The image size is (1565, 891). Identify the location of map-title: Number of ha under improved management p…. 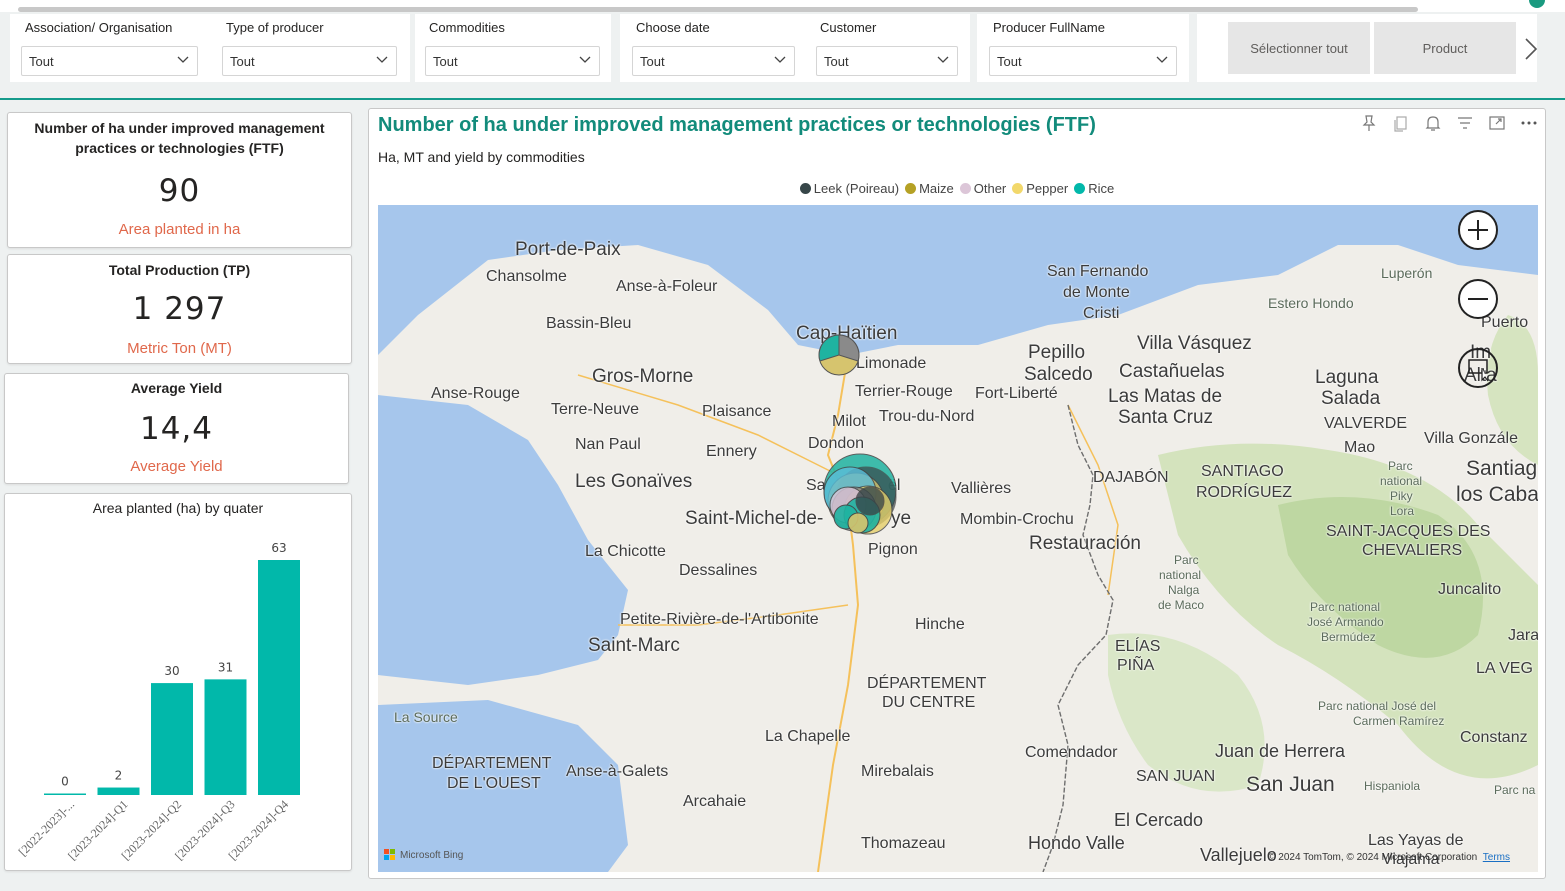
(737, 125).